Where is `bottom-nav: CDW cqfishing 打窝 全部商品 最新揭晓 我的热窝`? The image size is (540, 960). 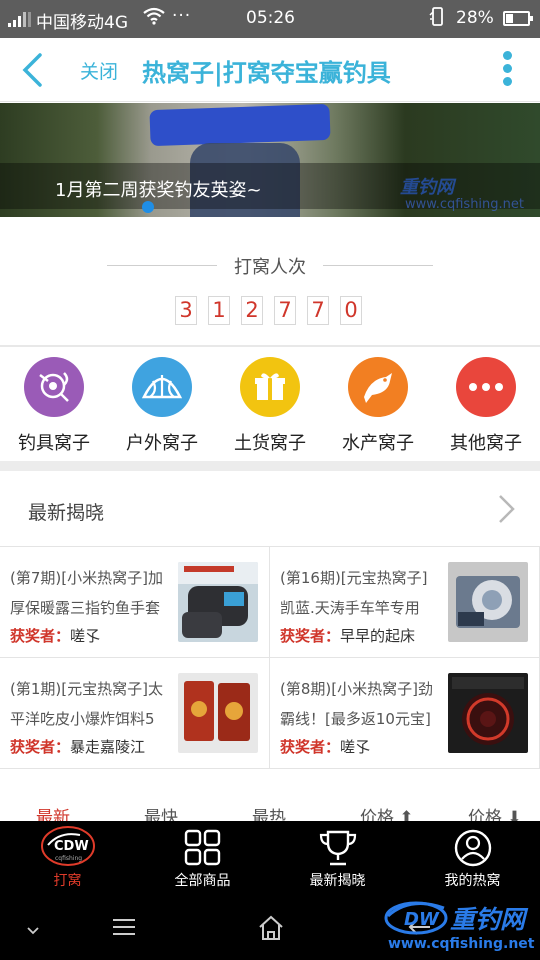 bottom-nav: CDW cqfishing 打窝 全部商品 最新揭晓 我的热窝 is located at coordinates (270, 859).